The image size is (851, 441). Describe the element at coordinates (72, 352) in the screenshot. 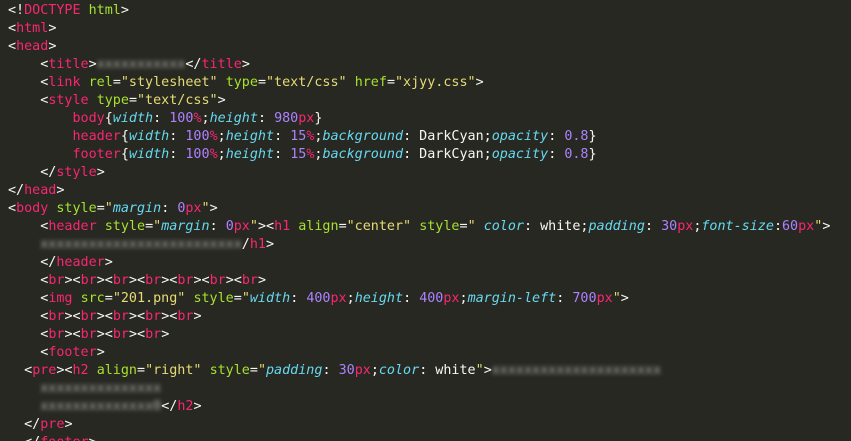

I see `code-token: footer` at that location.